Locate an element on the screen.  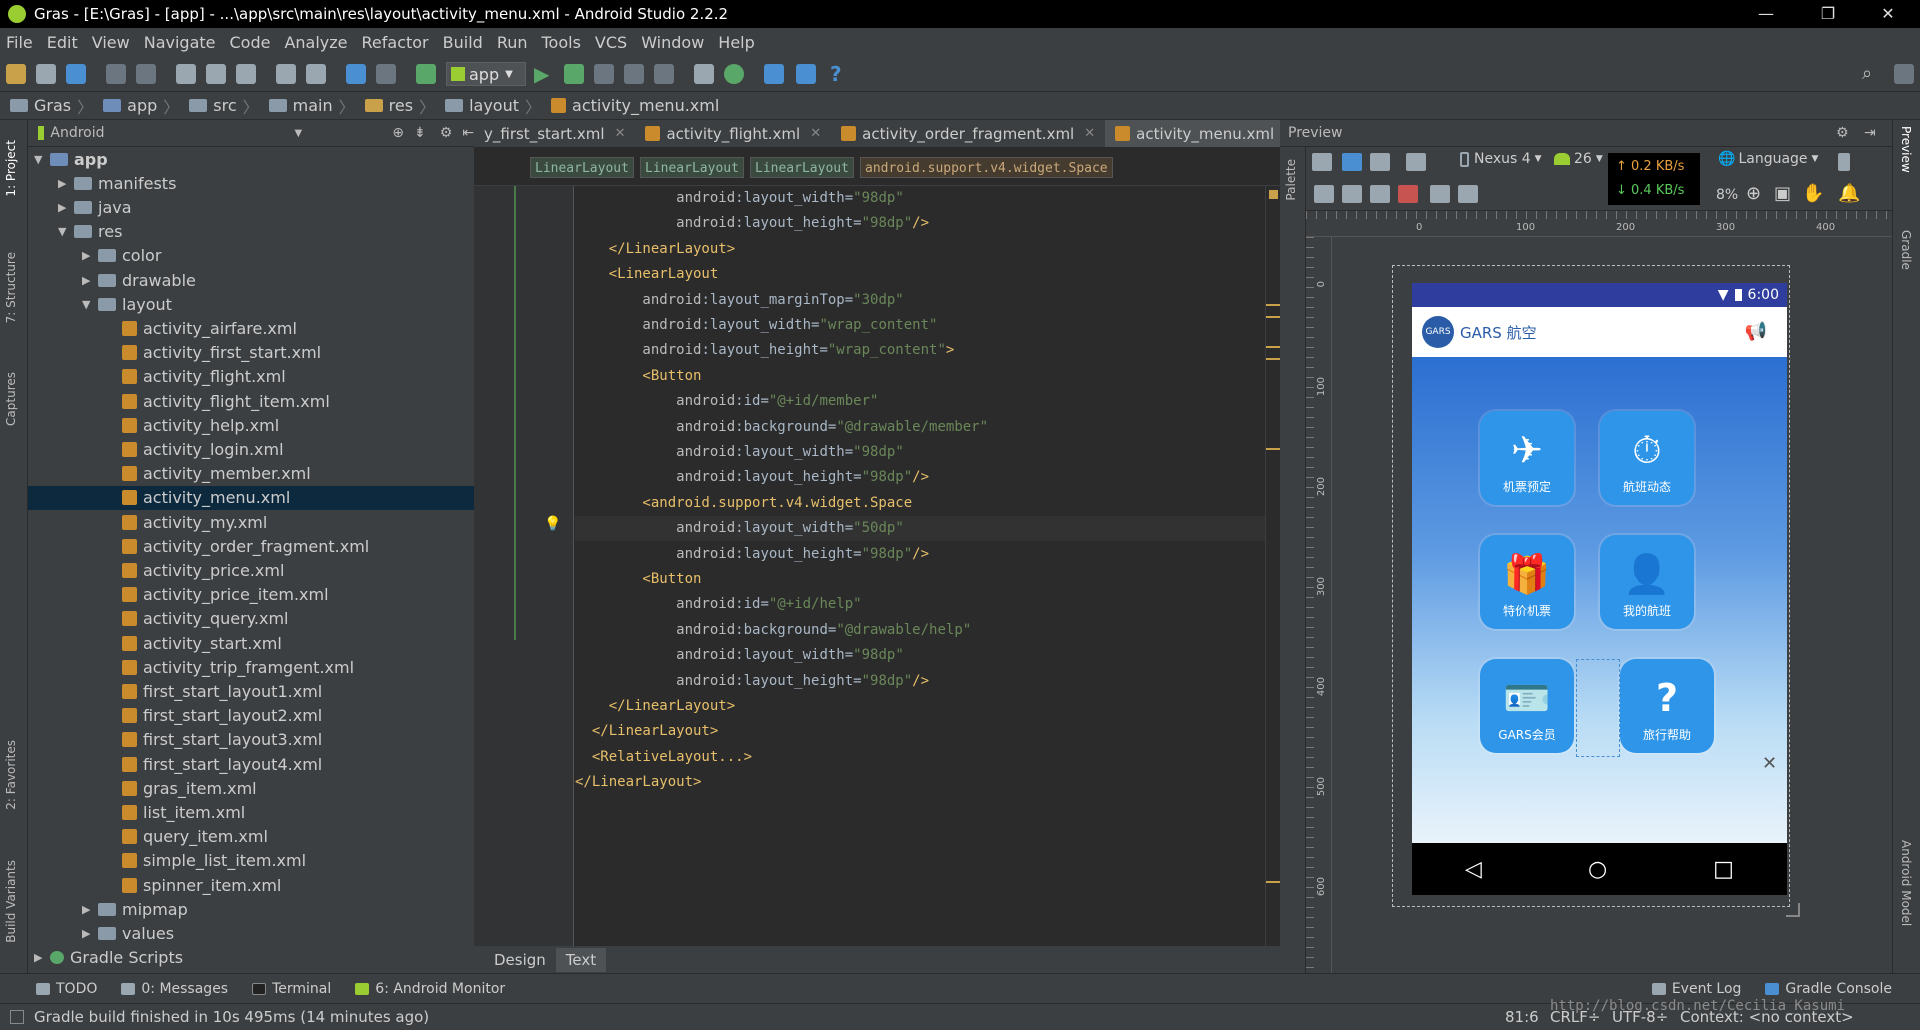
menu-vcs: VCS is located at coordinates (611, 42).